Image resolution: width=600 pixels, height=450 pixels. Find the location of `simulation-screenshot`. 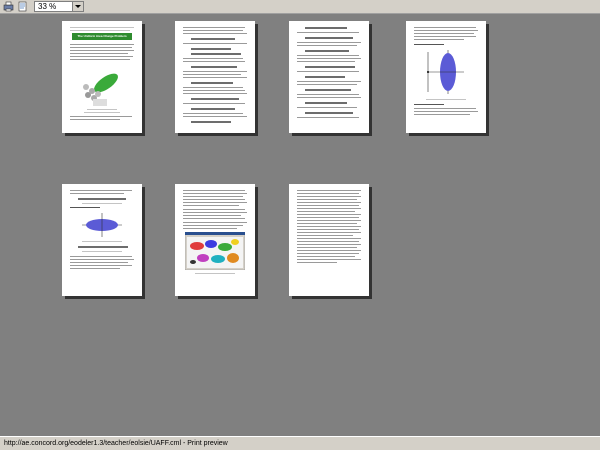

simulation-screenshot is located at coordinates (215, 251).